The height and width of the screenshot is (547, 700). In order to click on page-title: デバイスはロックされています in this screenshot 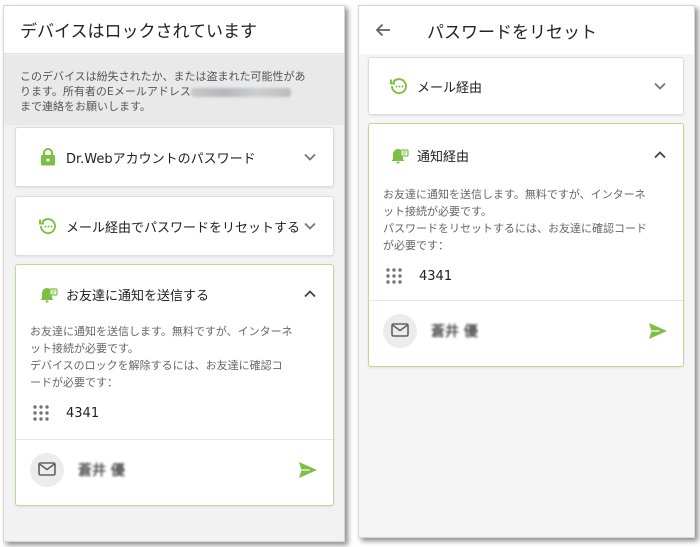, I will do `click(138, 32)`.